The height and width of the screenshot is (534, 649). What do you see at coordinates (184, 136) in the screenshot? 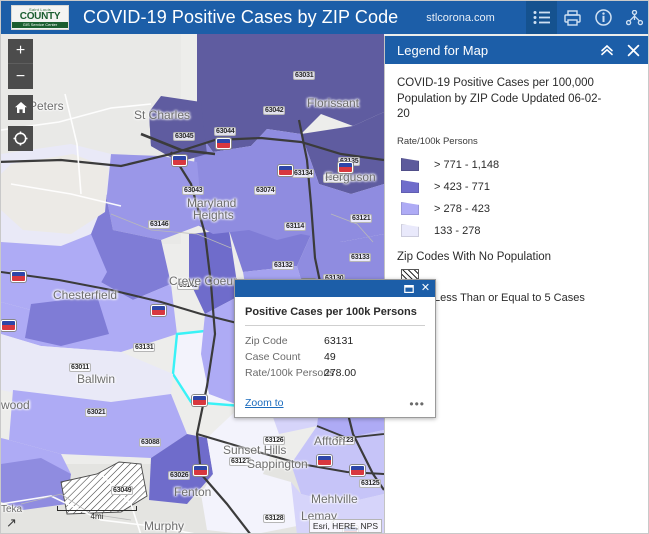
I see `zip-code-label: 63045` at bounding box center [184, 136].